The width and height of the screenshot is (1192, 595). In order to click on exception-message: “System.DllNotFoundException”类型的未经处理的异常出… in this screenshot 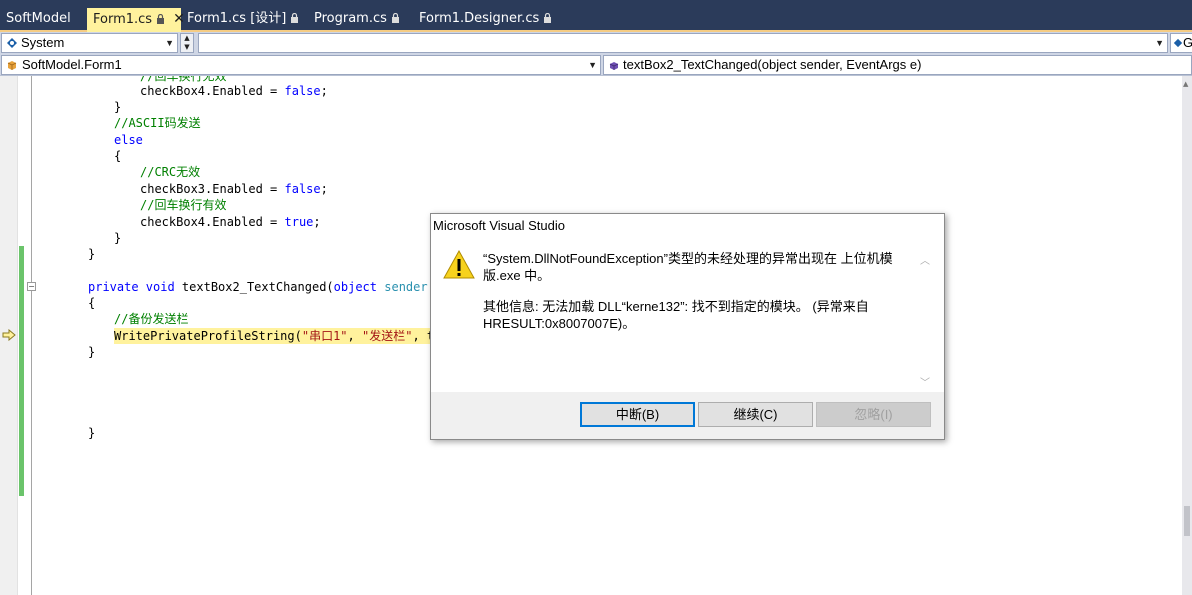, I will do `click(688, 267)`.